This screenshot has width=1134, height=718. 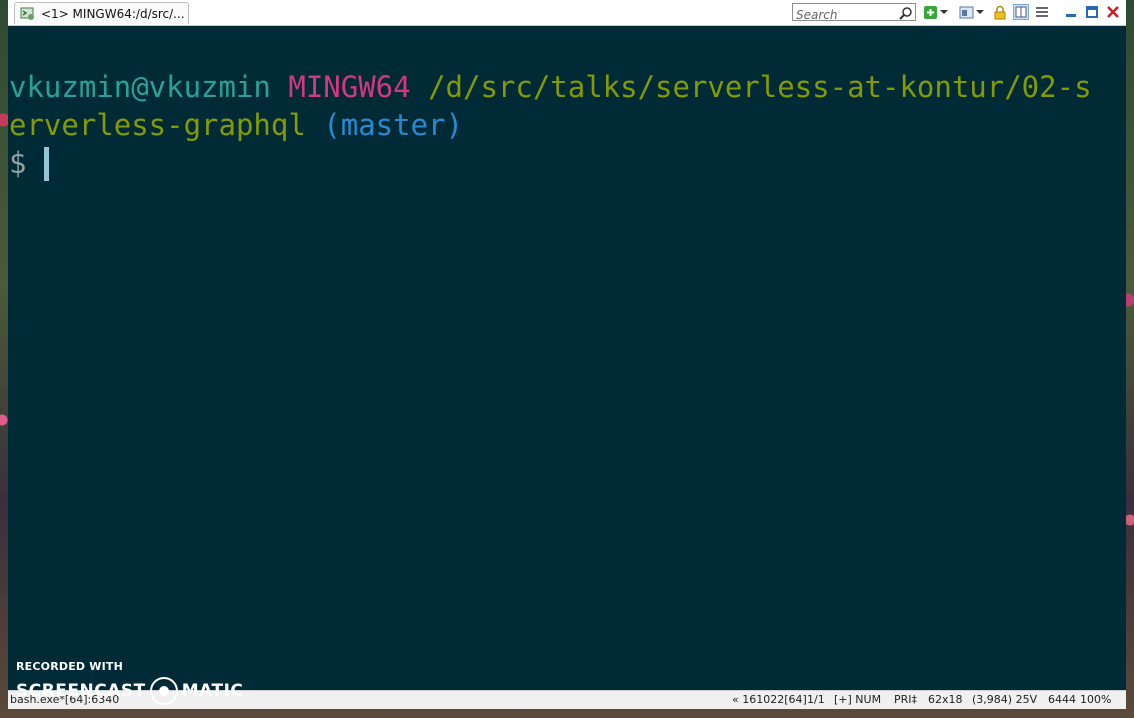 I want to click on watermark-brand: SCREENCAST MATIC, so click(x=129, y=691).